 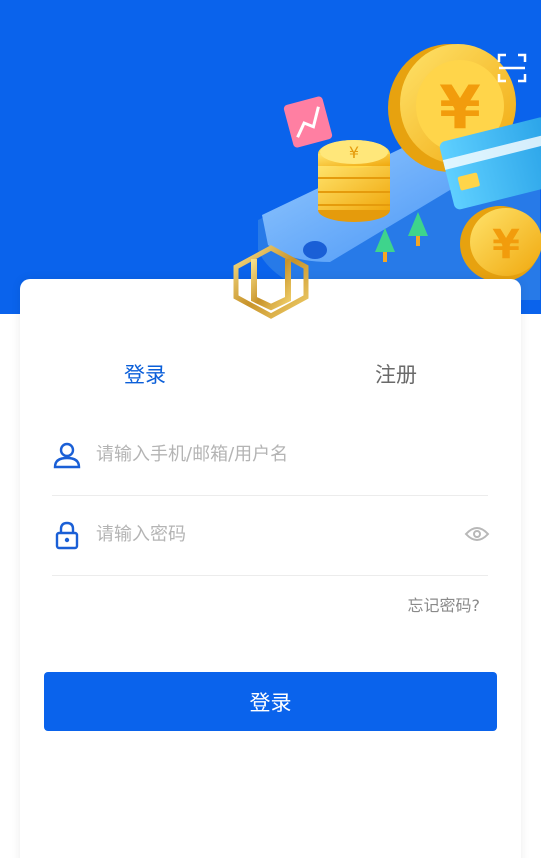 I want to click on user-icon, so click(x=67, y=455).